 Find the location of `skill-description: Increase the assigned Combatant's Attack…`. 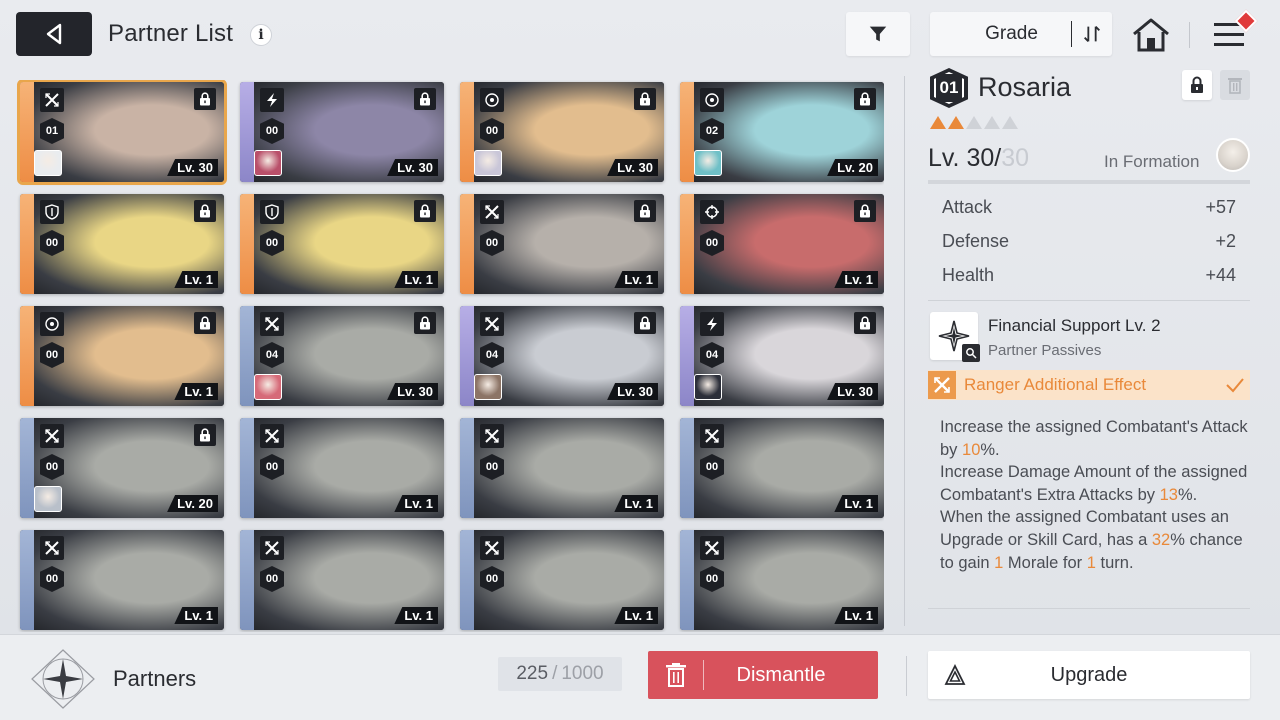

skill-description: Increase the assigned Combatant's Attack… is located at coordinates (1096, 495).